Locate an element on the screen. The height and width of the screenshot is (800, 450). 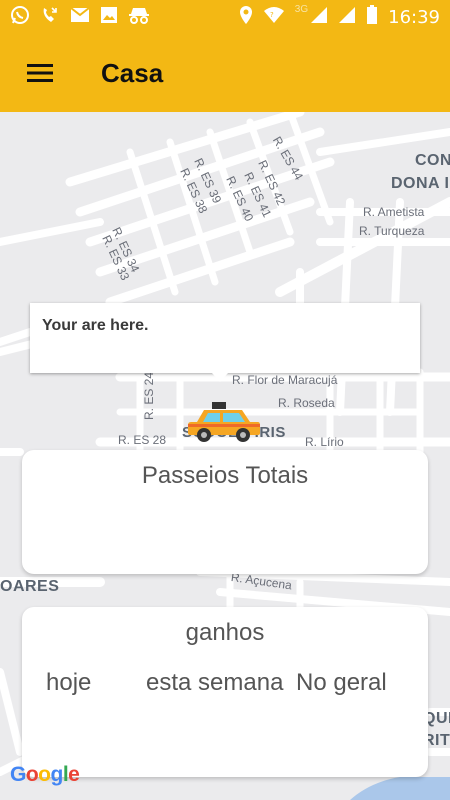
street-label: R. ES 24 is located at coordinates (149, 395).